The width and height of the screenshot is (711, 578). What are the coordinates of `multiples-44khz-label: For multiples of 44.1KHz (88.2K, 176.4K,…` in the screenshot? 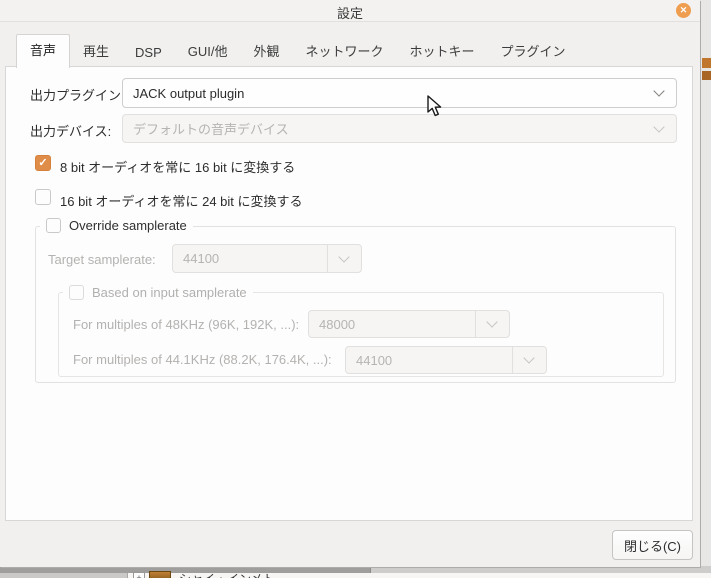 It's located at (202, 359).